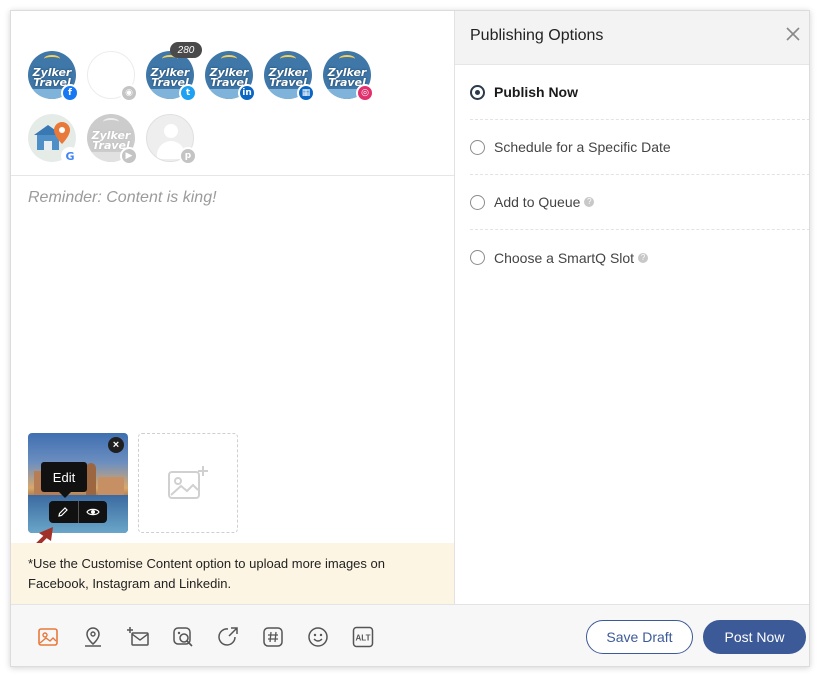 Image resolution: width=820 pixels, height=677 pixels. I want to click on option-label: Choose a SmartQ Slot, so click(564, 257).